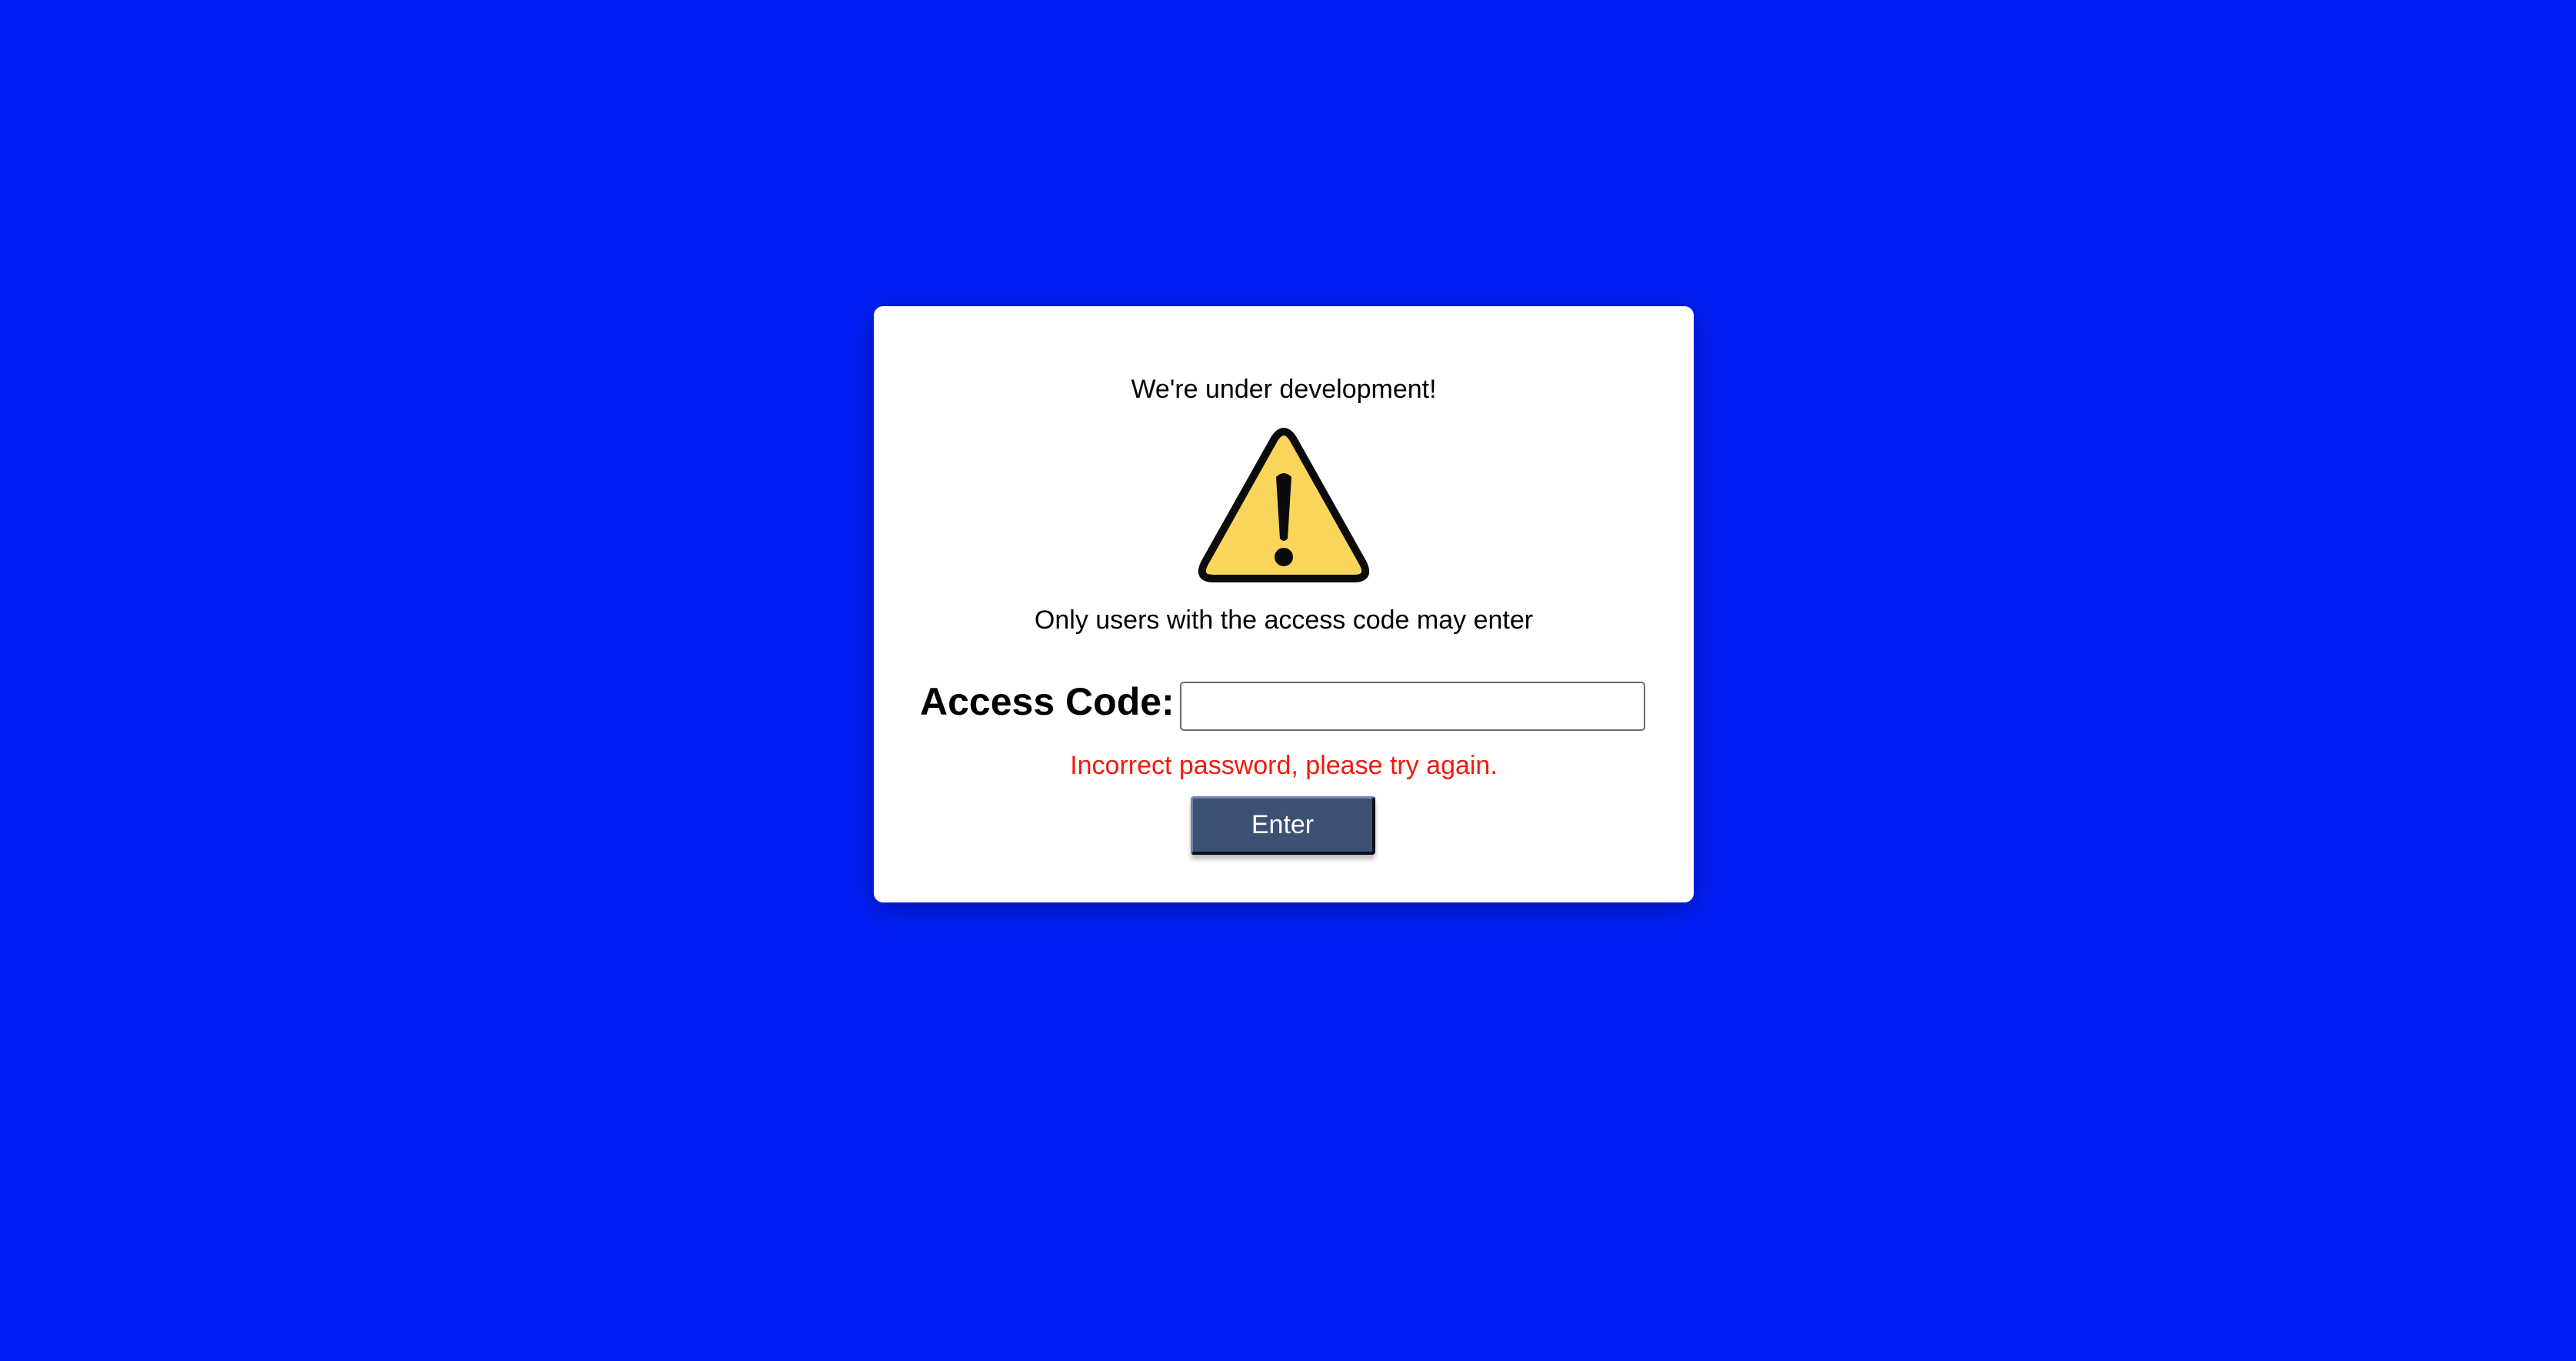 The height and width of the screenshot is (1361, 2576). I want to click on access-code-input, so click(1412, 706).